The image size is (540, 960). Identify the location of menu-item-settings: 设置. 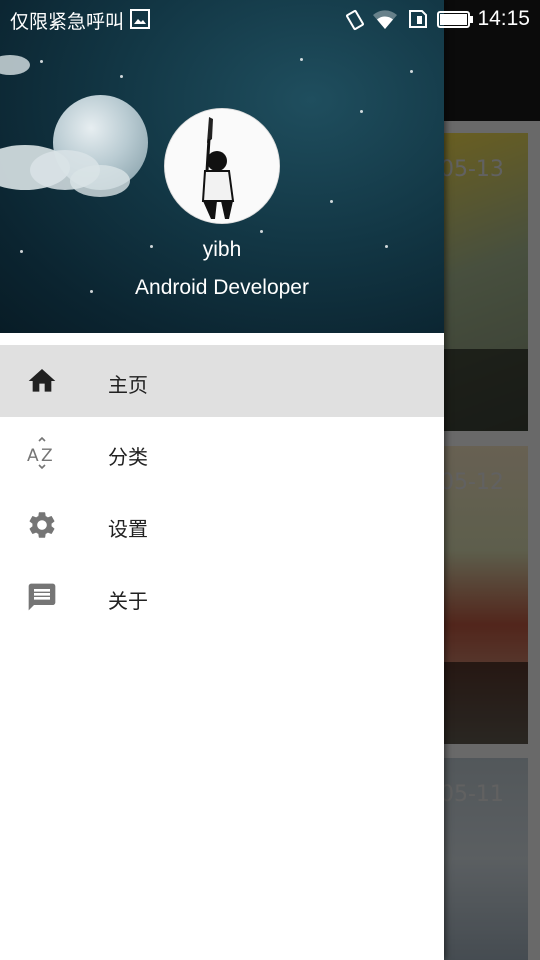
(222, 525).